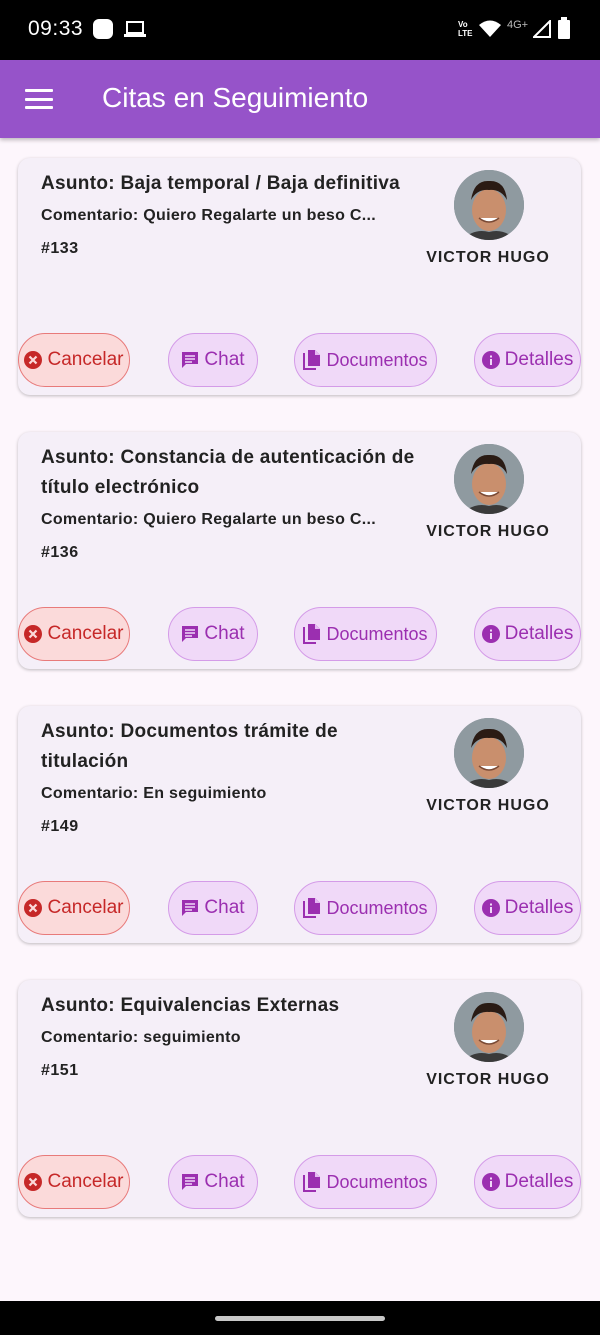 This screenshot has height=1335, width=600. Describe the element at coordinates (56, 28) in the screenshot. I see `status-time: 09:33` at that location.